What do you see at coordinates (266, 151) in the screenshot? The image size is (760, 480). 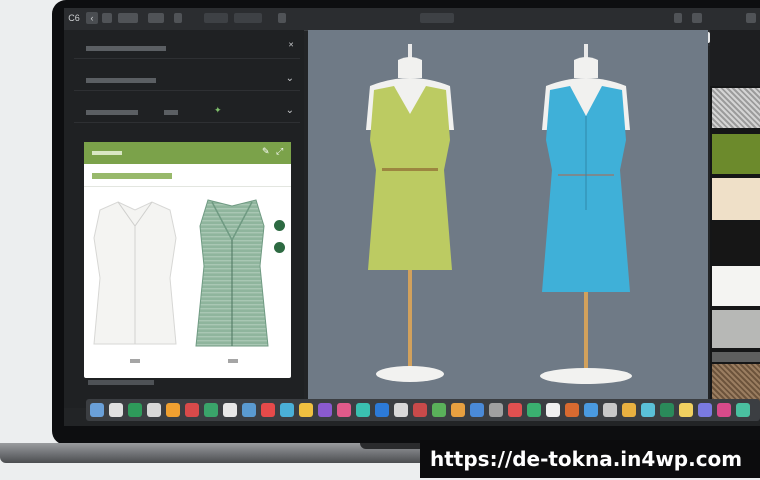 I see `edit-icon: ✎` at bounding box center [266, 151].